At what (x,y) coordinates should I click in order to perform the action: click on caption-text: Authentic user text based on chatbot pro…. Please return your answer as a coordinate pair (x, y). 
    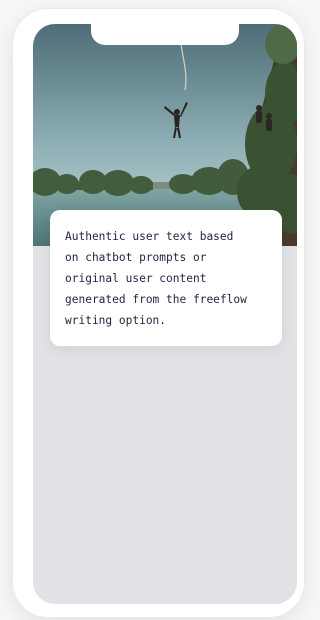
    Looking at the image, I should click on (156, 278).